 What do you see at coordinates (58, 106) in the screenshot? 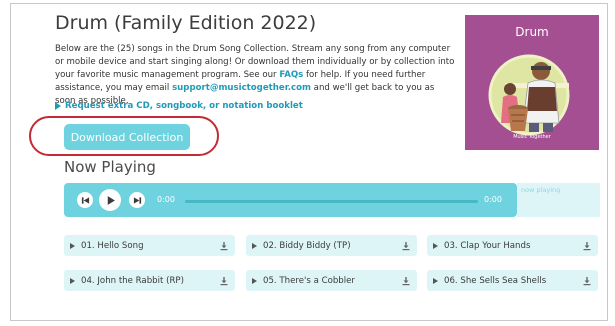
I see `play-arrow-icon` at bounding box center [58, 106].